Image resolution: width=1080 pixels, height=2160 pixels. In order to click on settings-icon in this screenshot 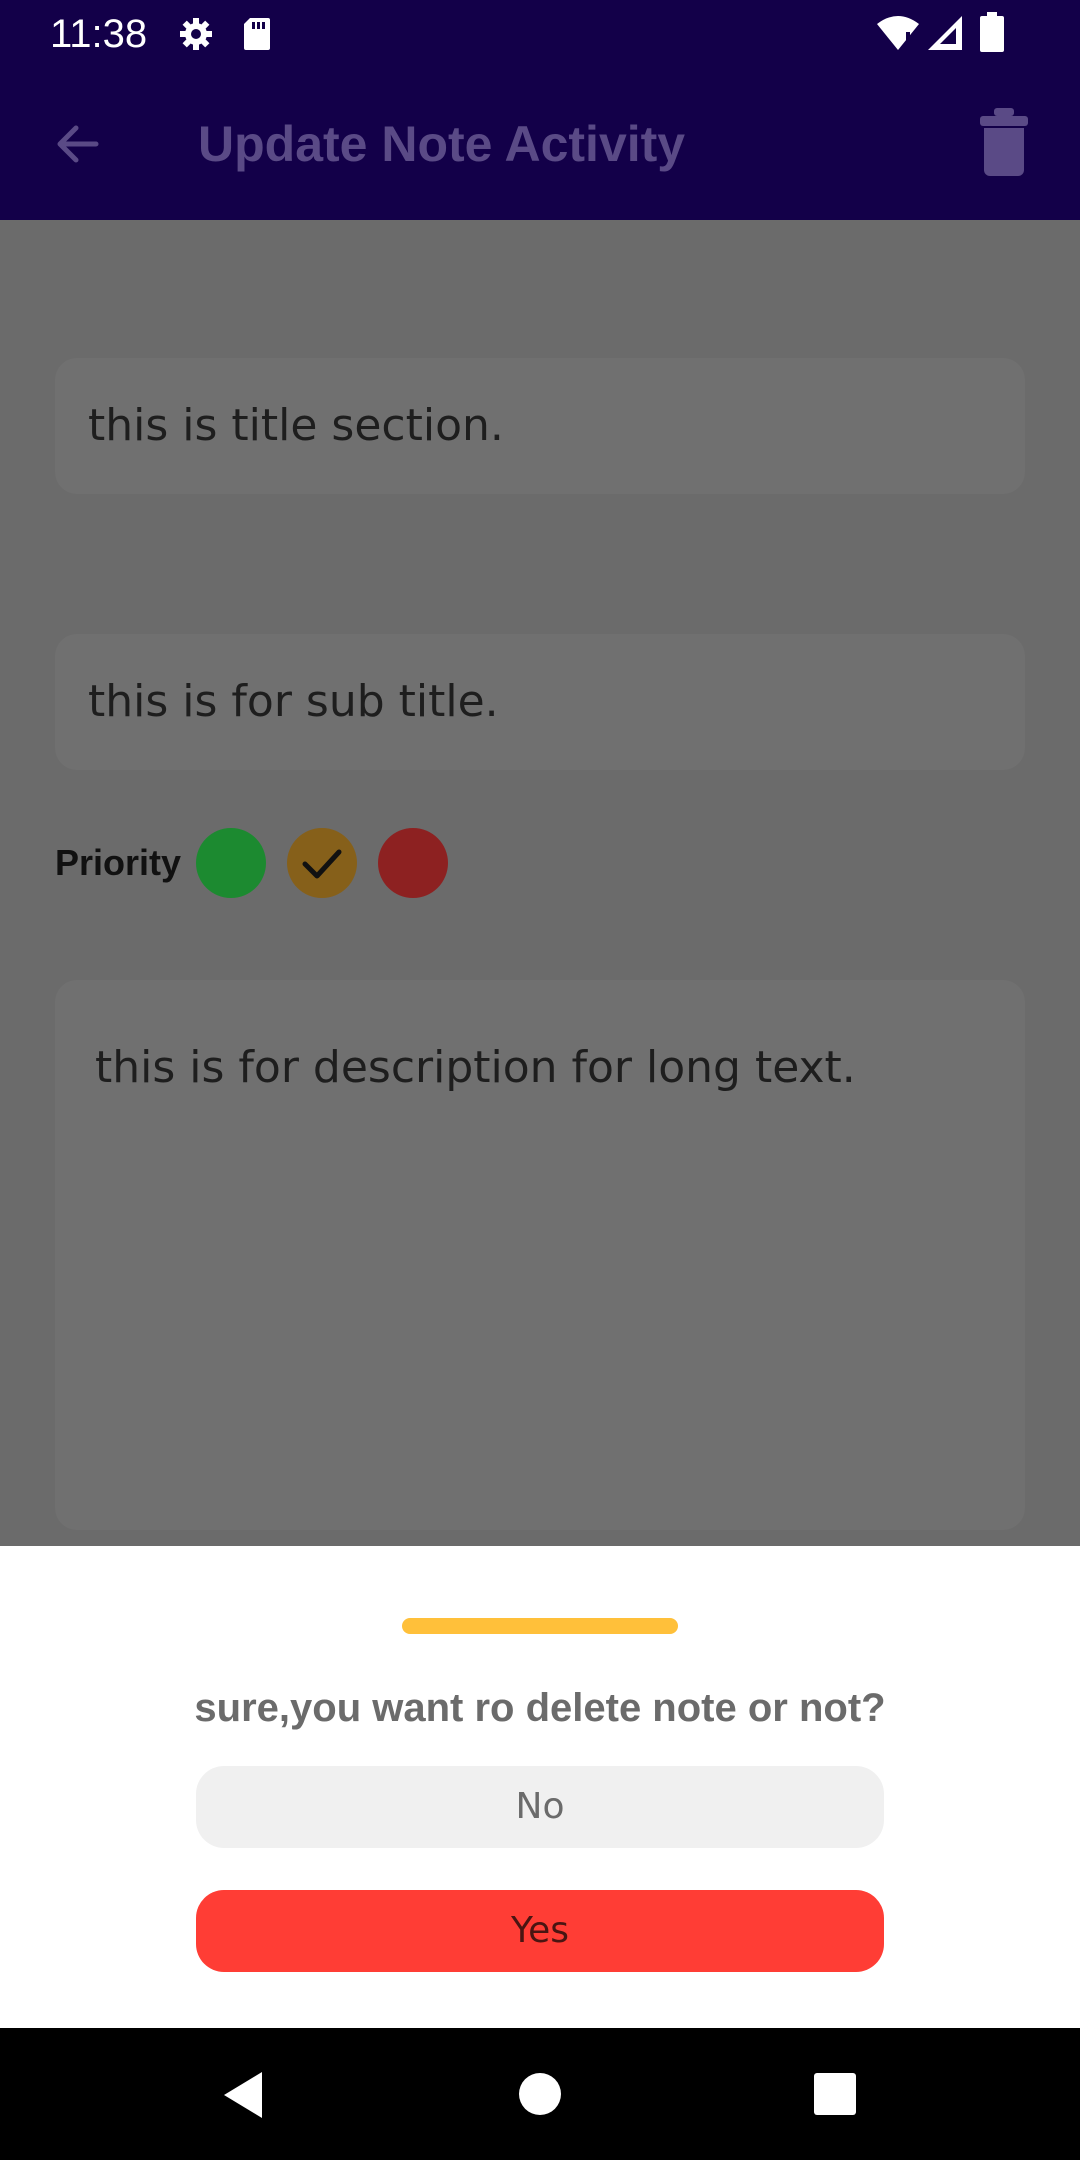, I will do `click(196, 34)`.